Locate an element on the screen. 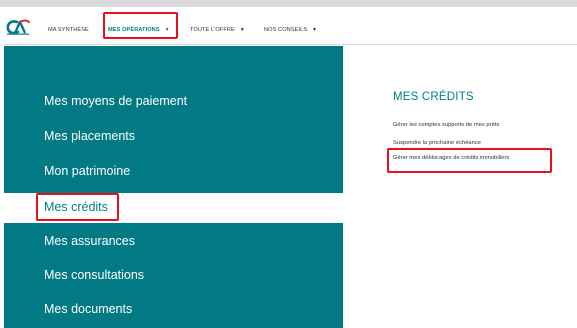  nav-toute-loffre: TOUTE L'OFFRE ▼ is located at coordinates (217, 30).